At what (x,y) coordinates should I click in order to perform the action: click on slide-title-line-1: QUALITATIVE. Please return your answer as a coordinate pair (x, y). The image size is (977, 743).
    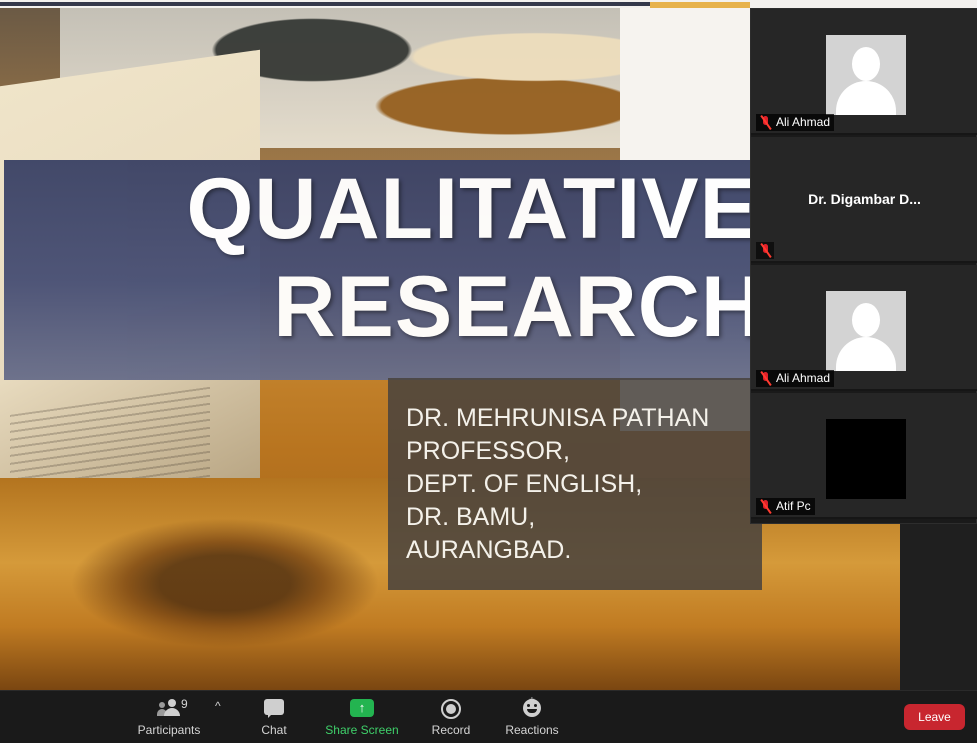
    Looking at the image, I should click on (472, 209).